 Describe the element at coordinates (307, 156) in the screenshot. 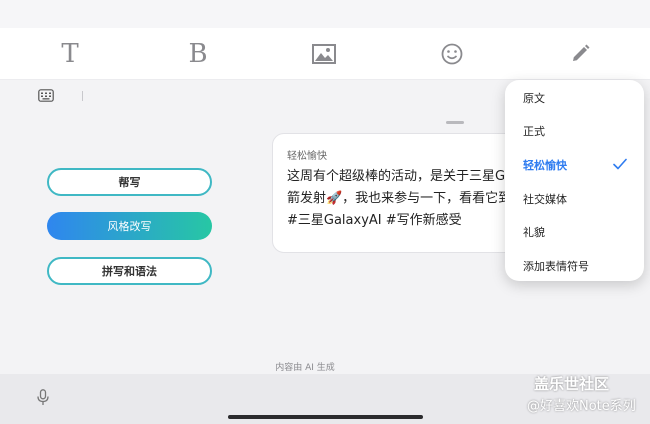

I see `preview-style-title: 轻松愉快` at that location.